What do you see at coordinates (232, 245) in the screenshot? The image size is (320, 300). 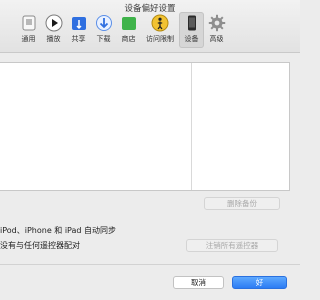 I see `unpair-remotes-button: 注销所有遥控器` at bounding box center [232, 245].